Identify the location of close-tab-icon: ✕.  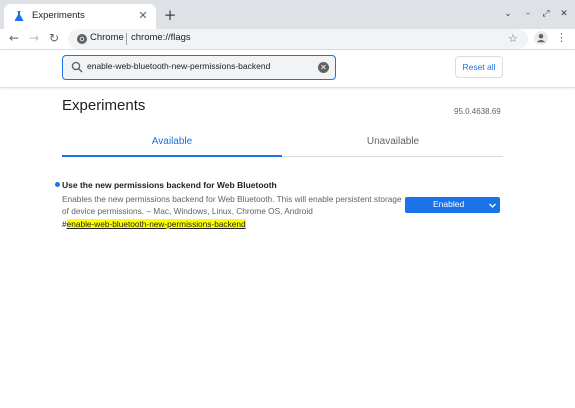
(143, 16).